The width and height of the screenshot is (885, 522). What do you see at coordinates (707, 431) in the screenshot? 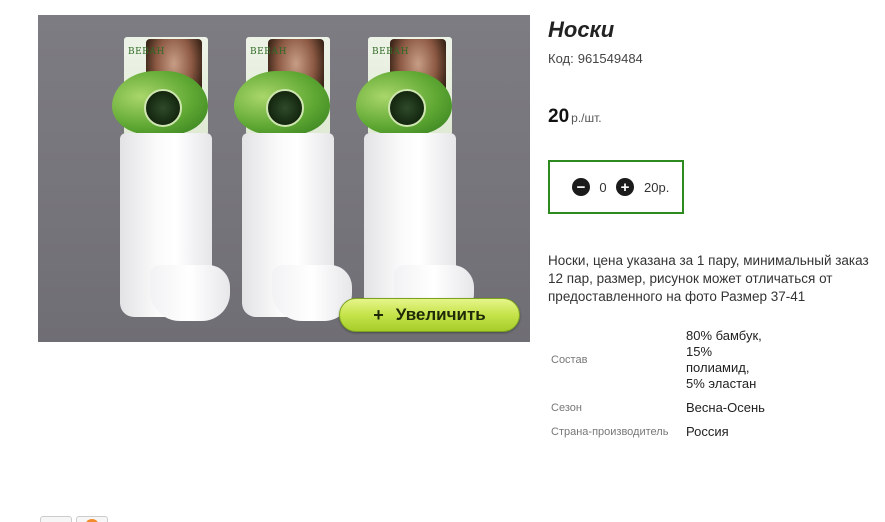
I see `property-value: Россия` at bounding box center [707, 431].